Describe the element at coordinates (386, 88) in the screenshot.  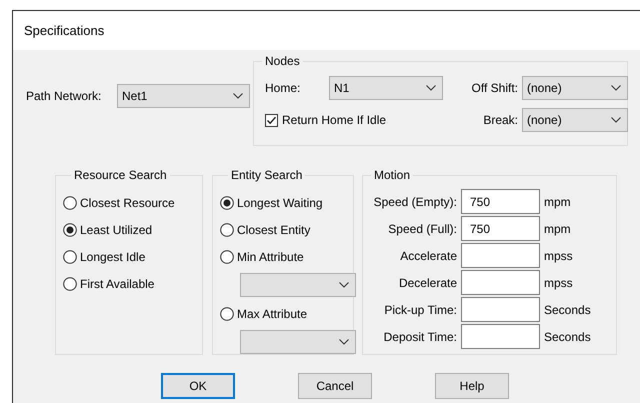
I see `dropdown: N1` at that location.